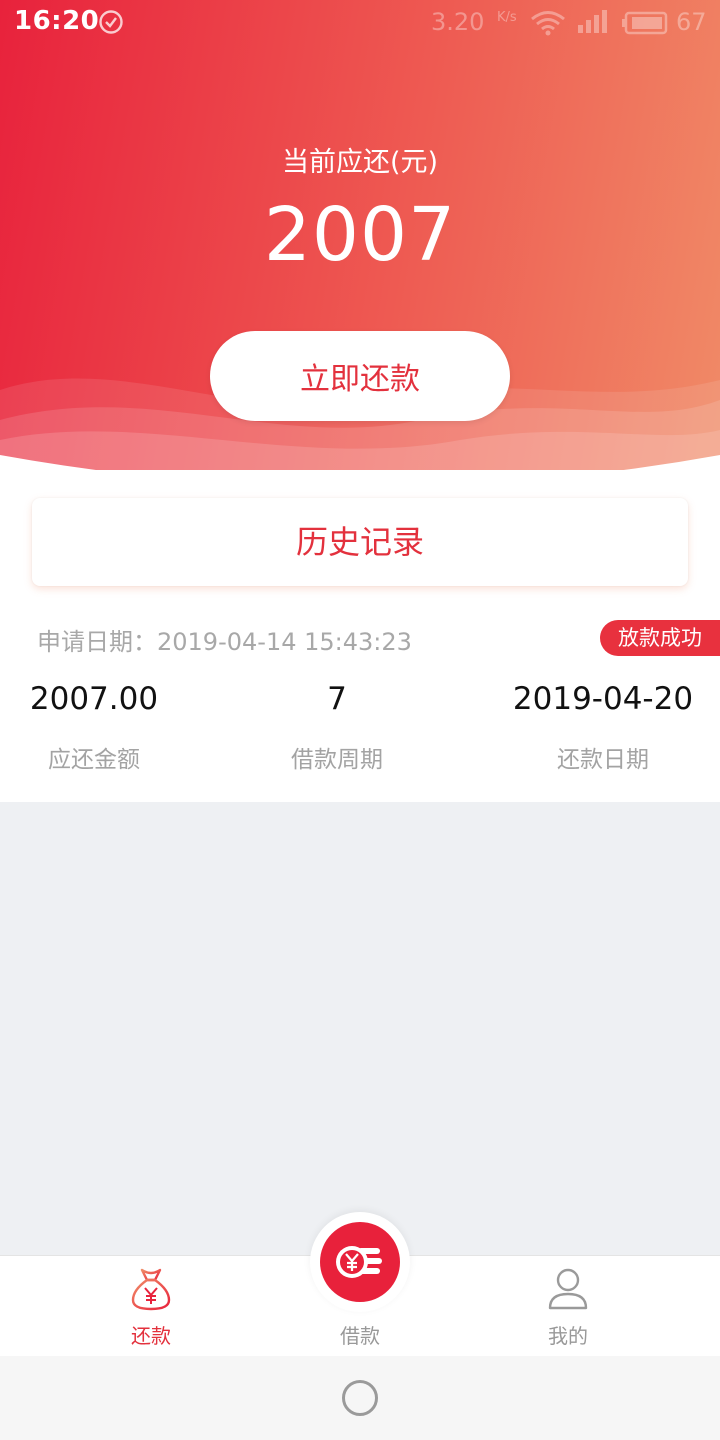 This screenshot has width=720, height=1440. Describe the element at coordinates (111, 22) in the screenshot. I see `check-circle-icon` at that location.